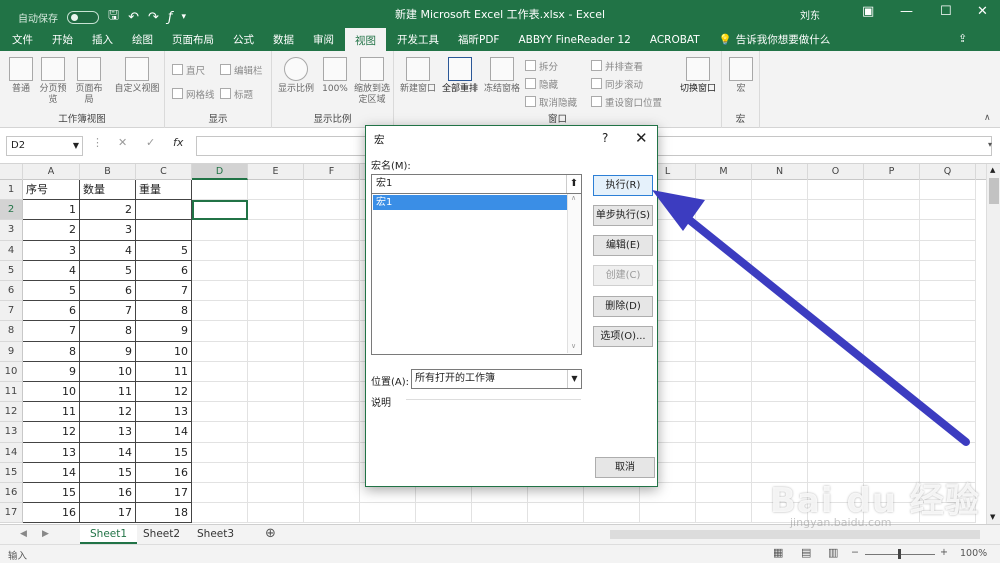  I want to click on arrow-shaft, so click(824, 328).